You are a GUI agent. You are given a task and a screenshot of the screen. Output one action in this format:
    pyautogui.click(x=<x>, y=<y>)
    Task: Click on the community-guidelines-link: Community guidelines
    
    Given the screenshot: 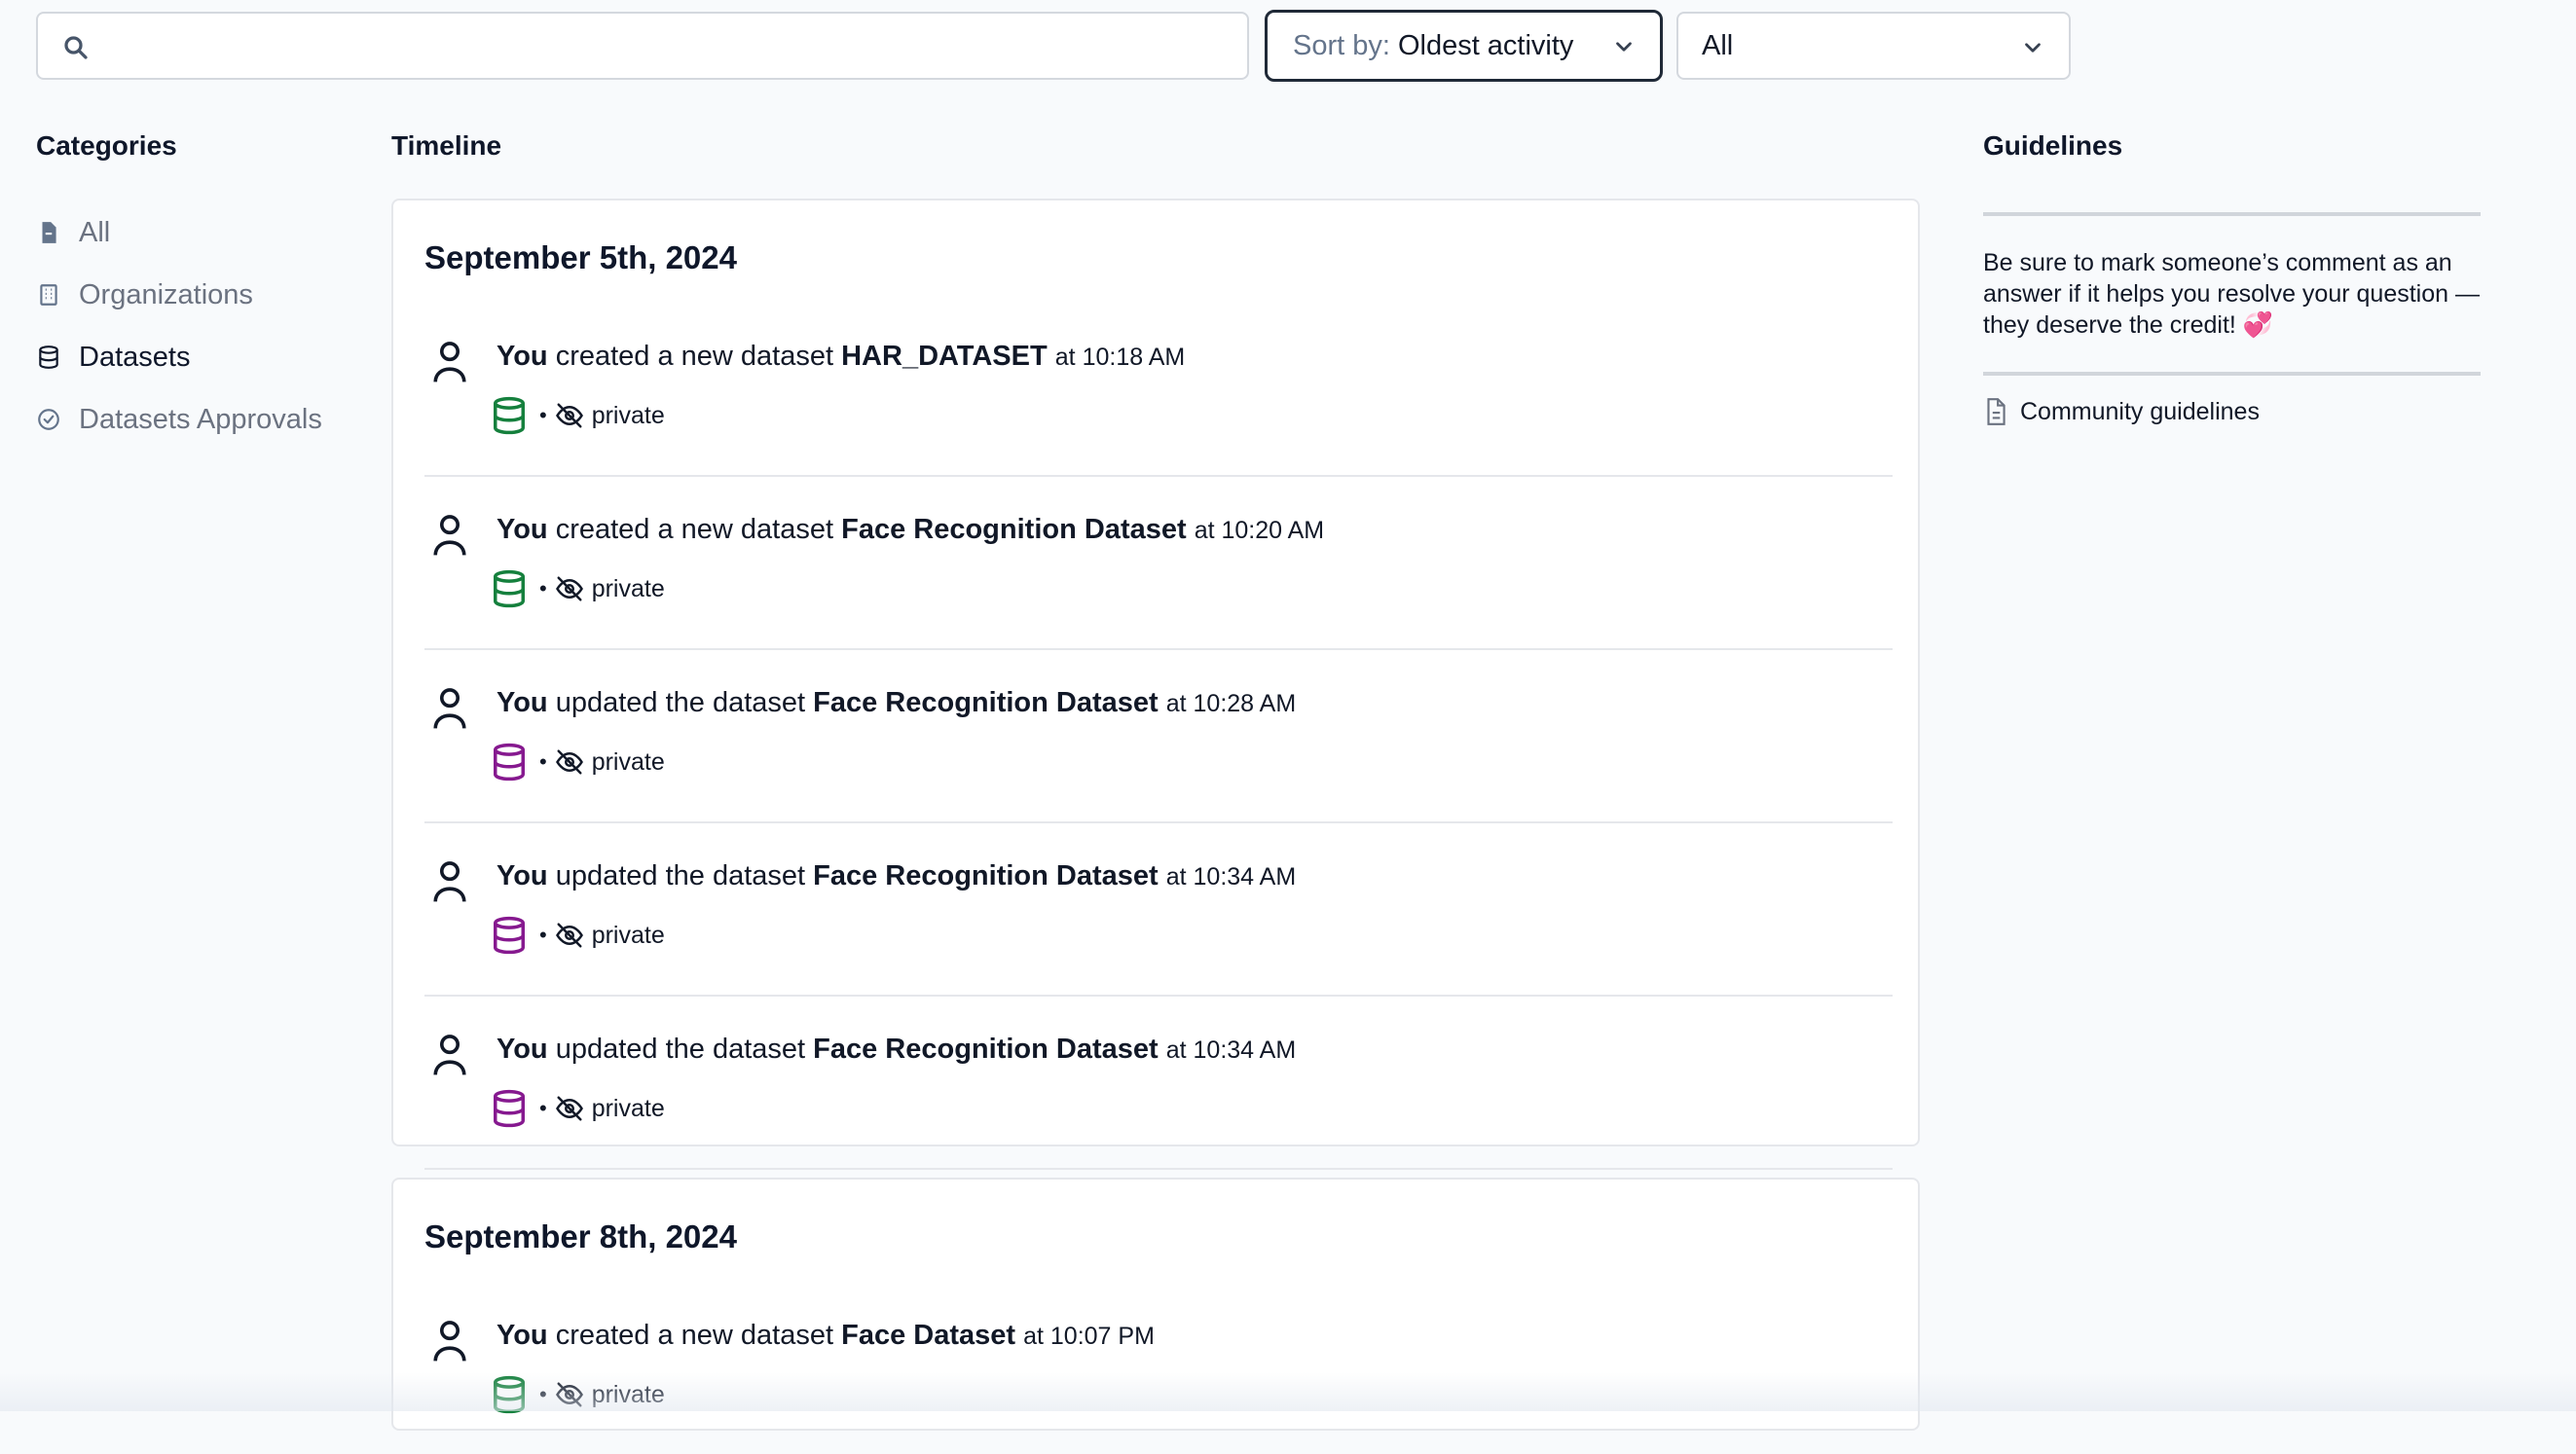 What is the action you would take?
    pyautogui.click(x=2121, y=411)
    